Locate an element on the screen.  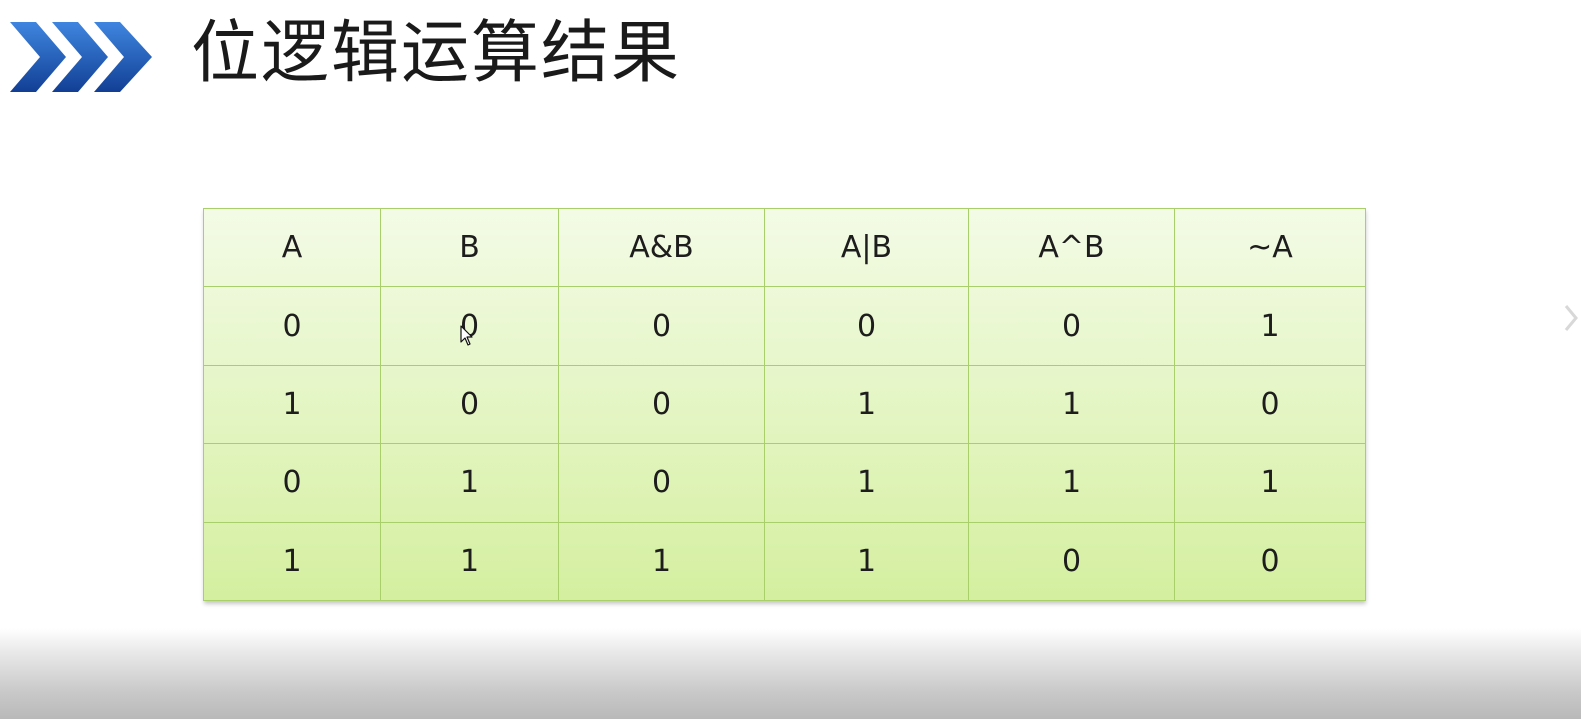
mouse-cursor-icon is located at coordinates (466, 335).